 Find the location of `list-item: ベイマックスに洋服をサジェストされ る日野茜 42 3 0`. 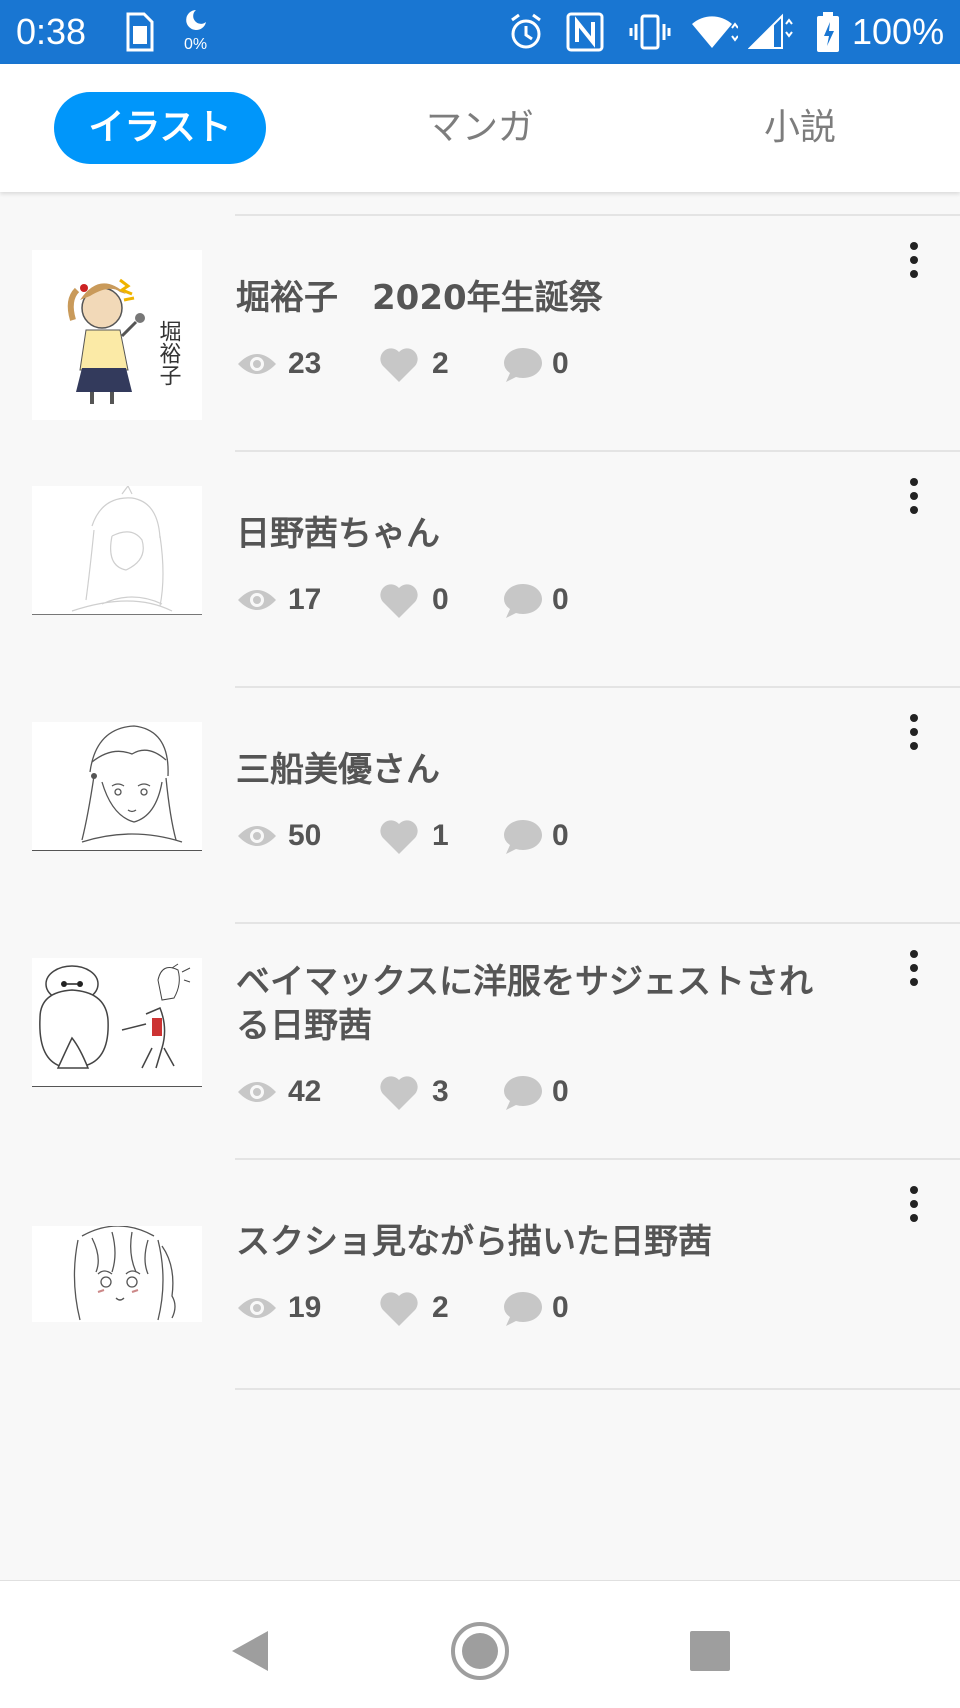

list-item: ベイマックスに洋服をサジェストされ る日野茜 42 3 0 is located at coordinates (480, 1040).